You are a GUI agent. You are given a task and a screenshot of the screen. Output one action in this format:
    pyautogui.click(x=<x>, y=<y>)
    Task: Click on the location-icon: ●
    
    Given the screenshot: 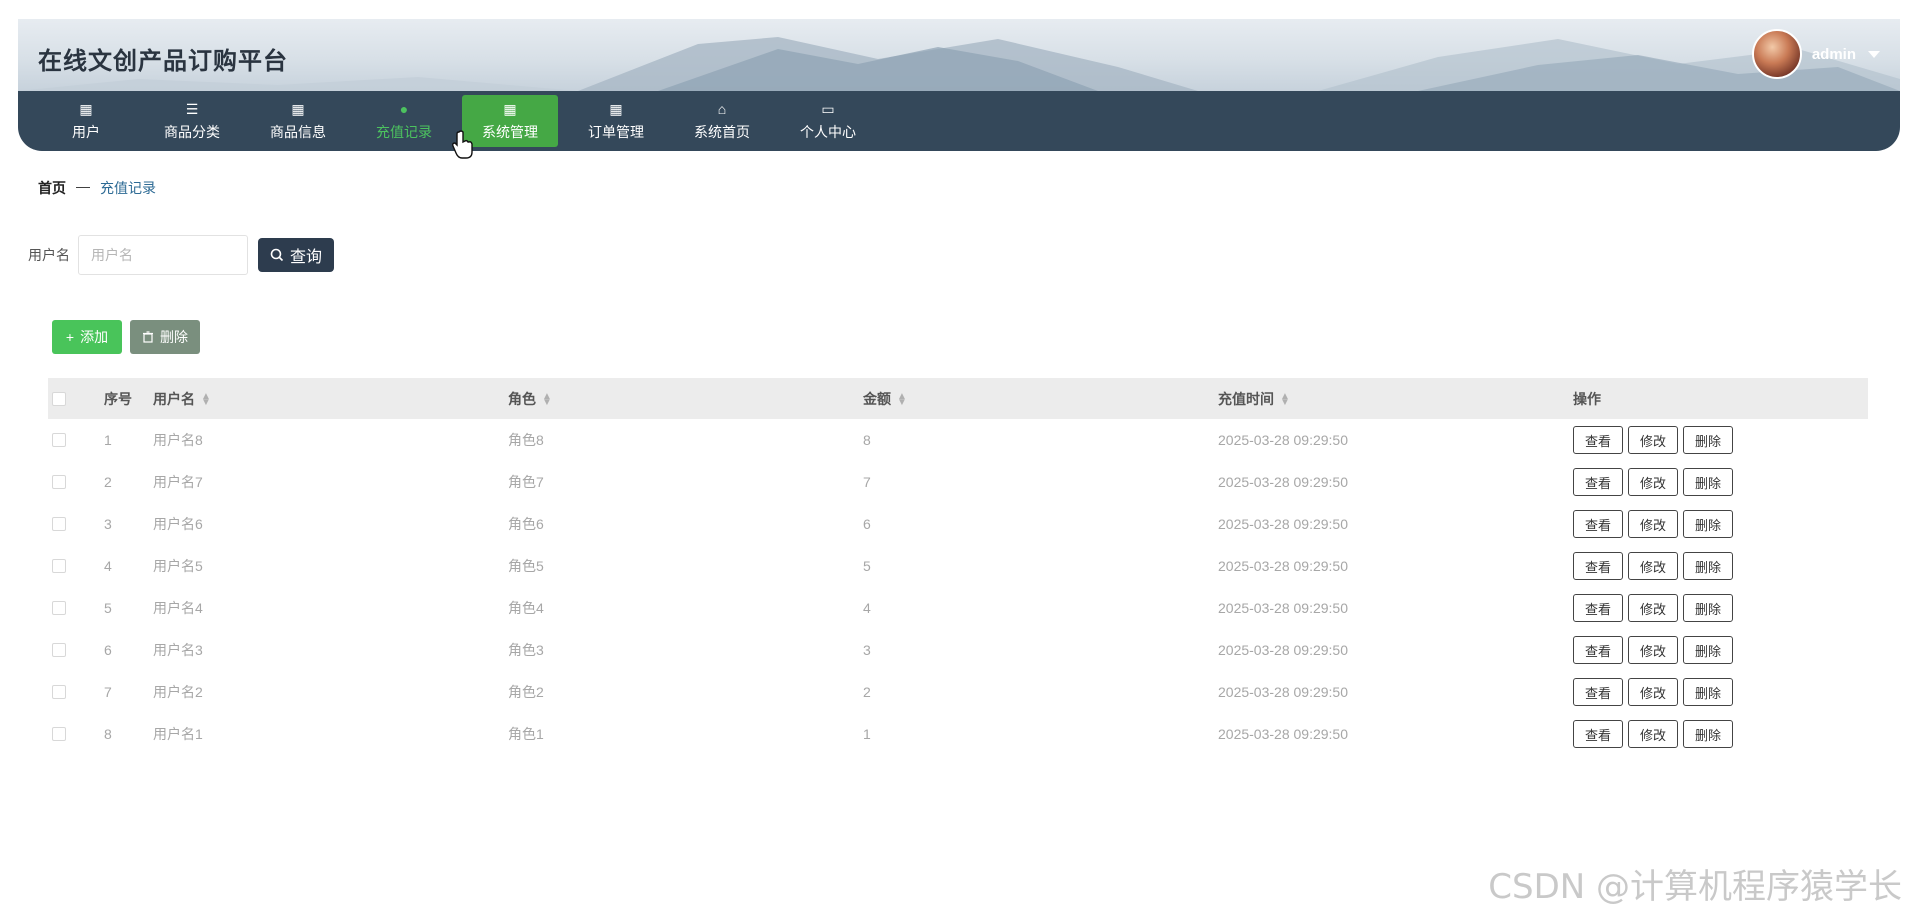 What is the action you would take?
    pyautogui.click(x=404, y=109)
    